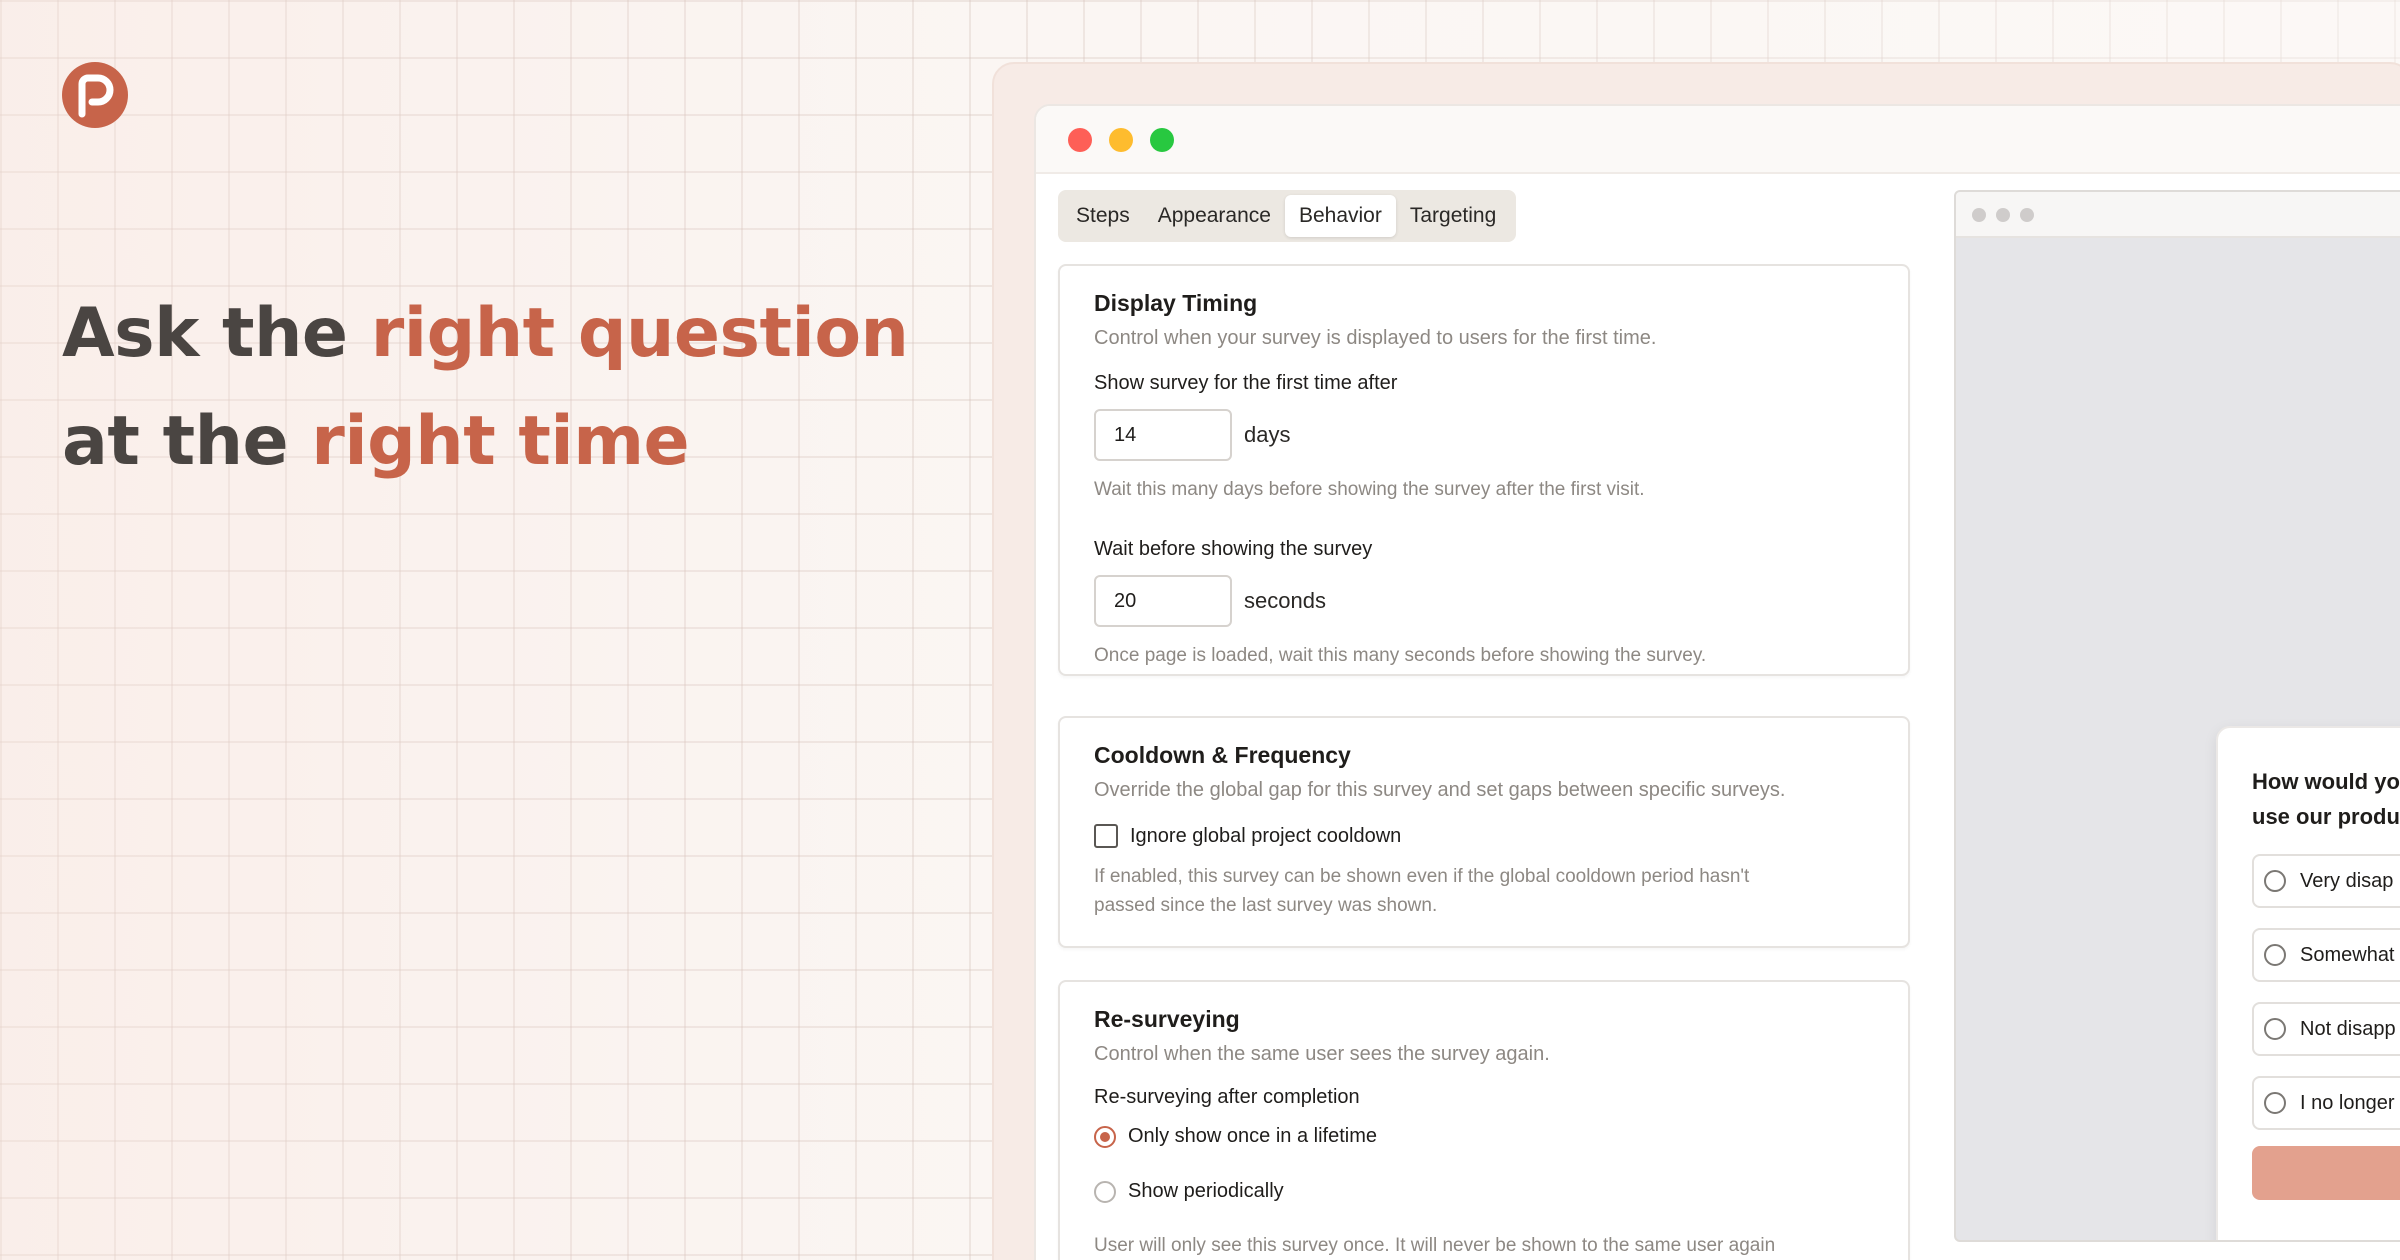 This screenshot has width=2400, height=1260. I want to click on survey-option-label: Somewhat, so click(2347, 954).